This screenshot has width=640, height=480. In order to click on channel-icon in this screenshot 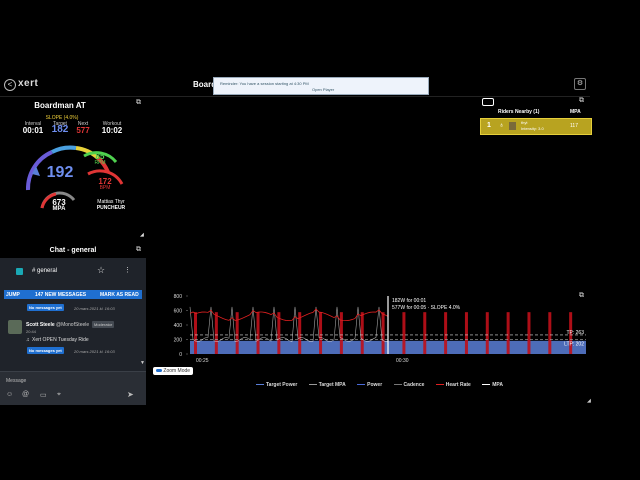, I will do `click(19, 271)`.